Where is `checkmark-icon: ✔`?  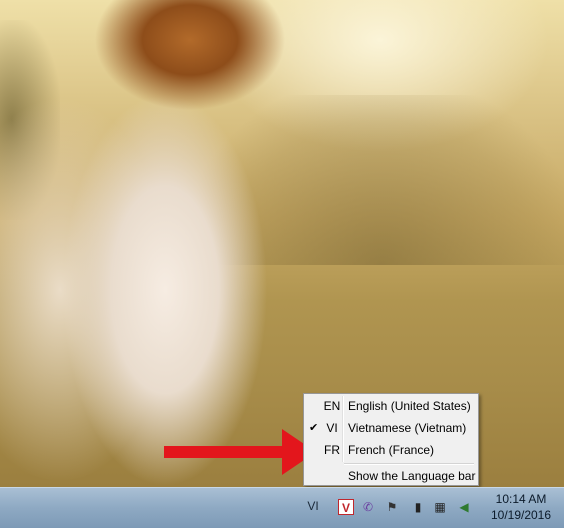
checkmark-icon: ✔ is located at coordinates (314, 428).